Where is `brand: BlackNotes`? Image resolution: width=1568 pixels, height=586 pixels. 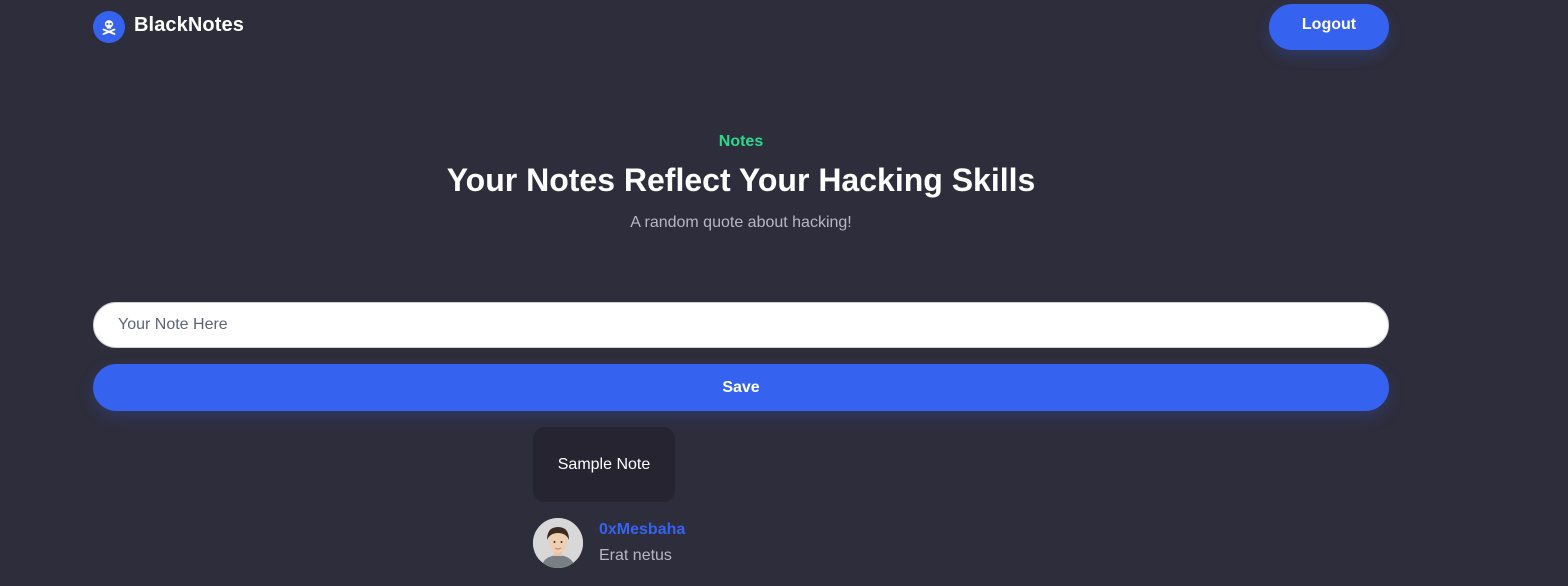 brand: BlackNotes is located at coordinates (168, 27).